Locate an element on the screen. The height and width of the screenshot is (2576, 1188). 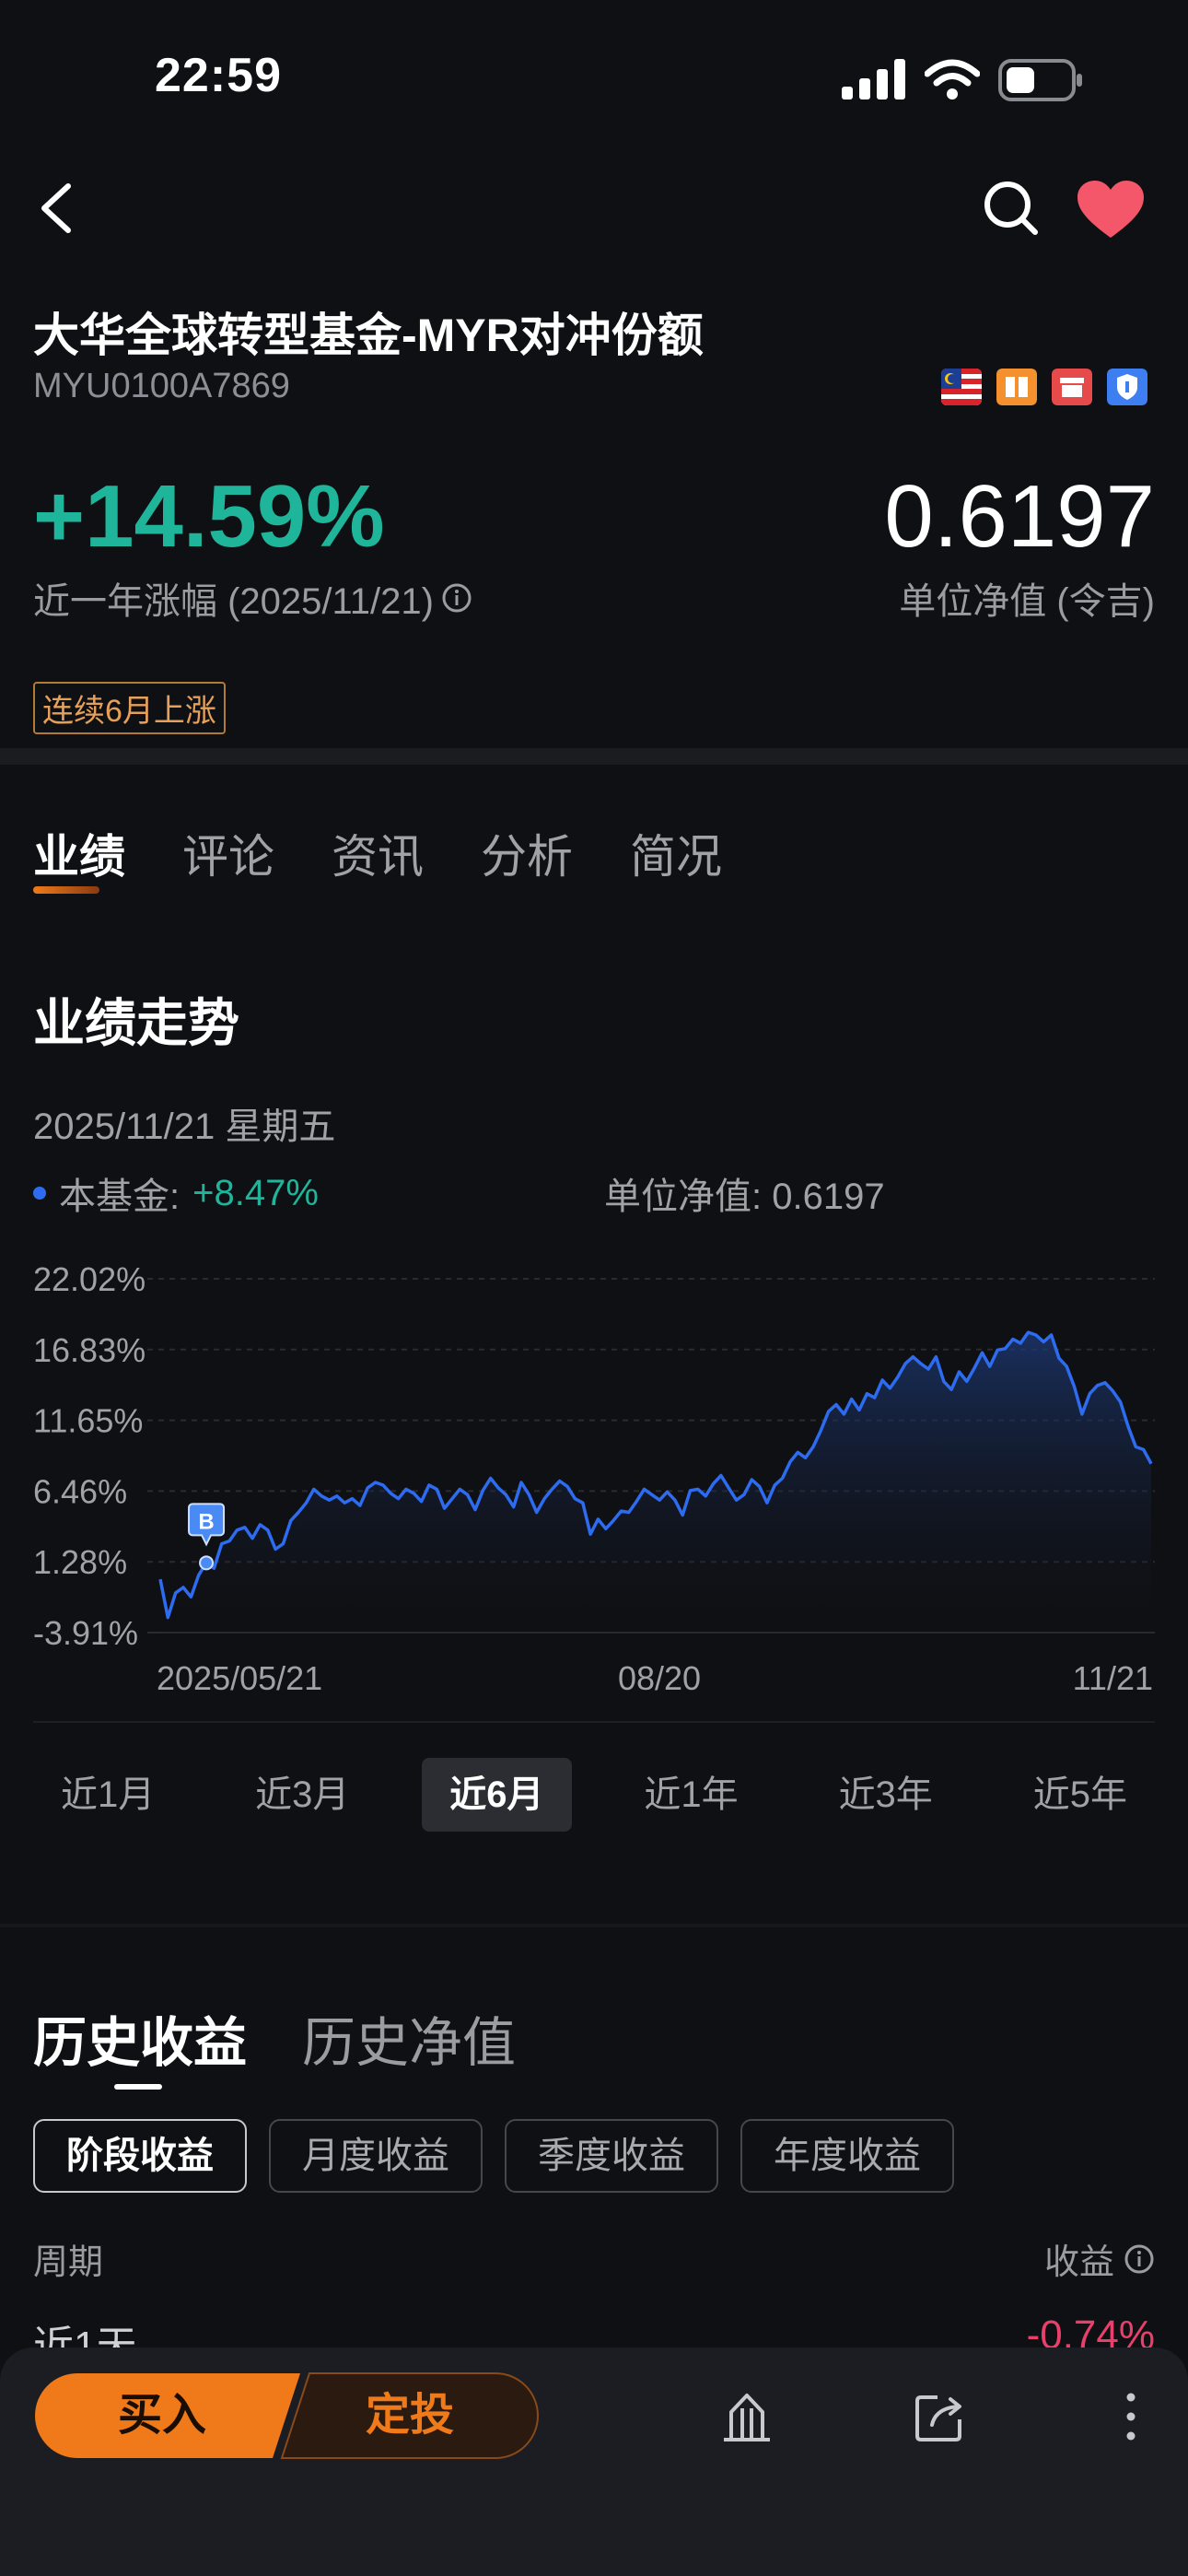
main-tabs: 业绩 评论 资讯 分析 简况 is located at coordinates (377, 857).